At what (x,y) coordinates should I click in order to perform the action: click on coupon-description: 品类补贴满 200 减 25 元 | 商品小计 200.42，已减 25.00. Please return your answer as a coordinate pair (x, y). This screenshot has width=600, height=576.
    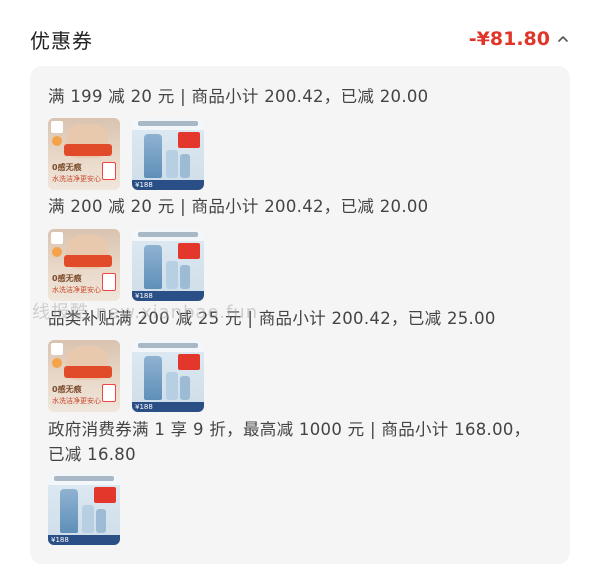
    Looking at the image, I should click on (272, 318).